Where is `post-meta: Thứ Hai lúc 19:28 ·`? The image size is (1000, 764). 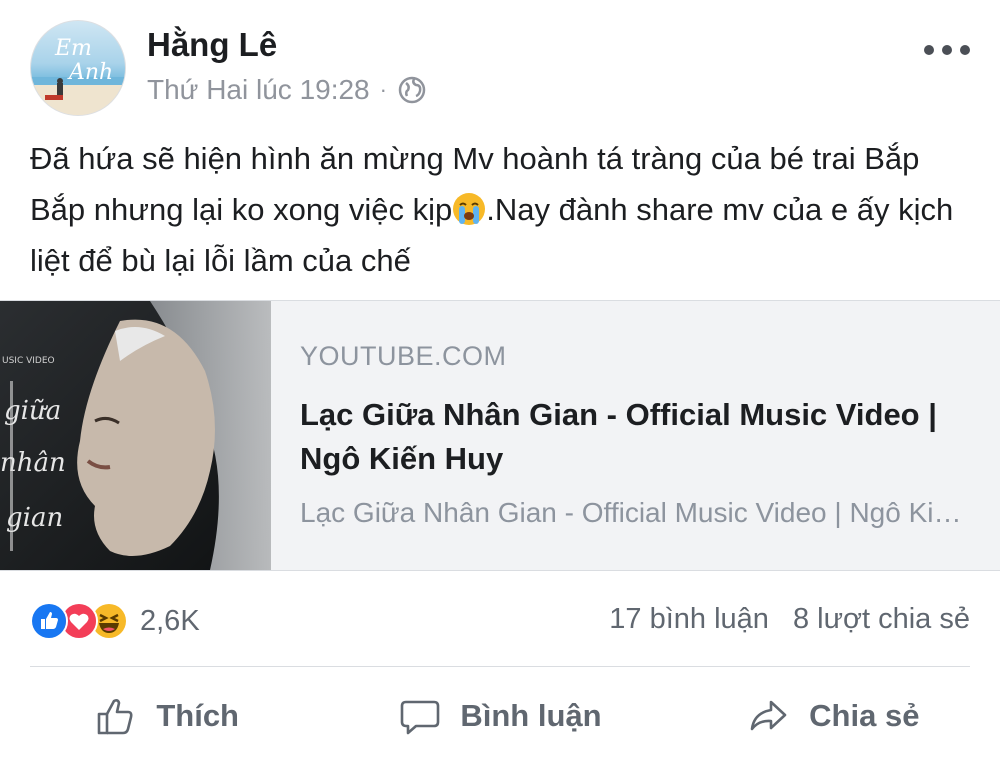 post-meta: Thứ Hai lúc 19:28 · is located at coordinates (287, 90).